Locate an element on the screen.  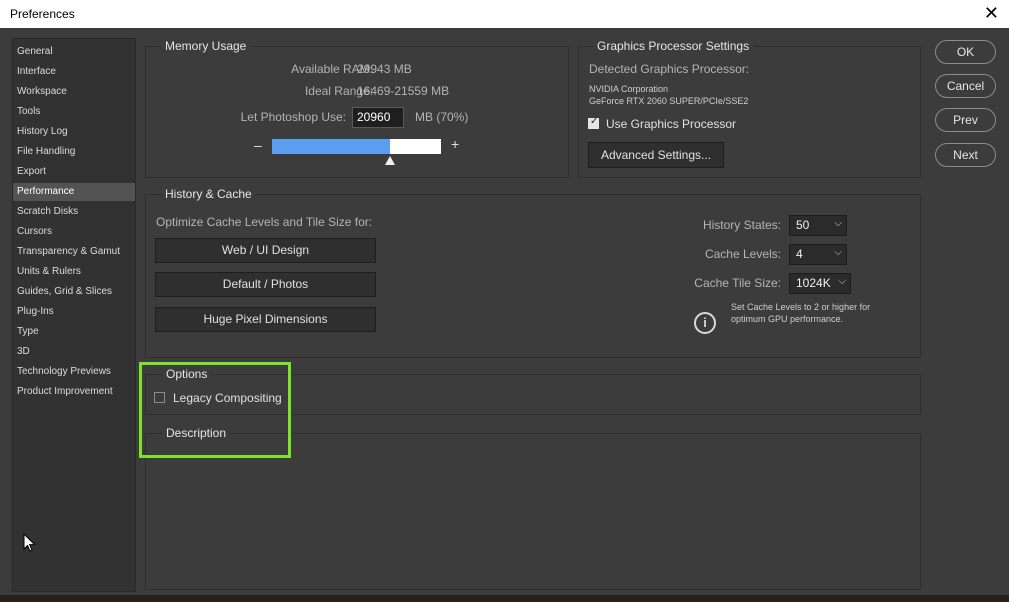
use-gpu-checkbox is located at coordinates (593, 122).